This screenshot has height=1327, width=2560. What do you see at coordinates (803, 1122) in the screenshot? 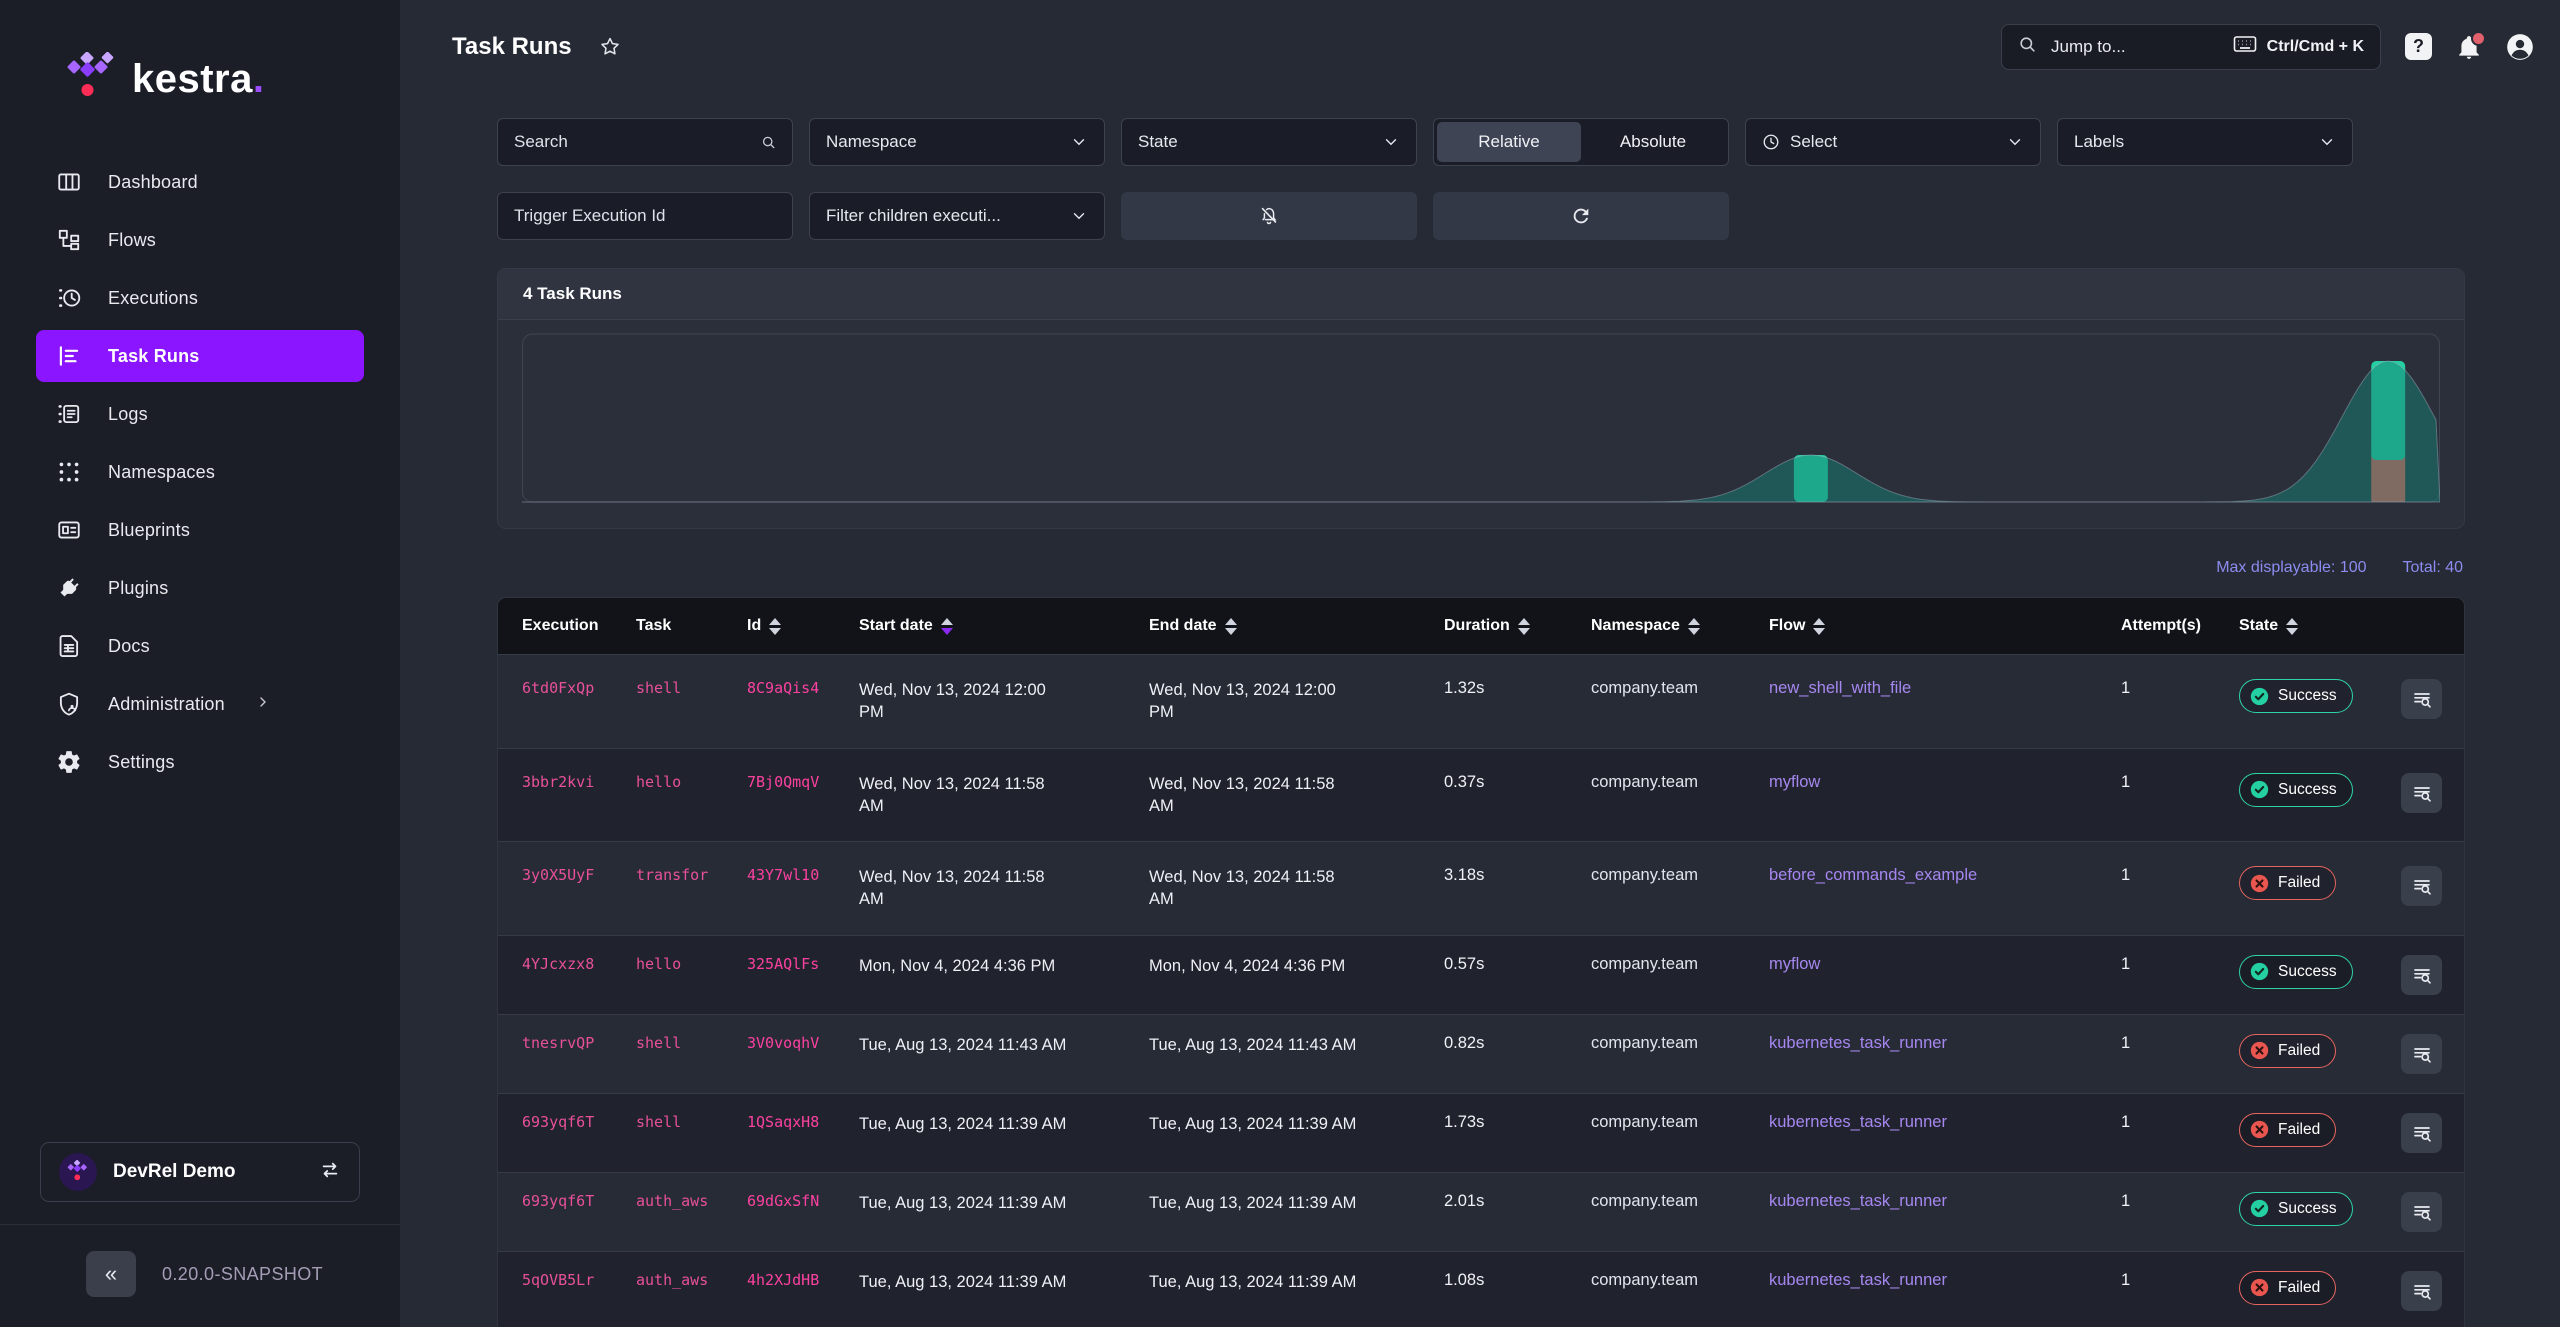
I see `taskrun-id-link: 1QSaqxH8` at bounding box center [803, 1122].